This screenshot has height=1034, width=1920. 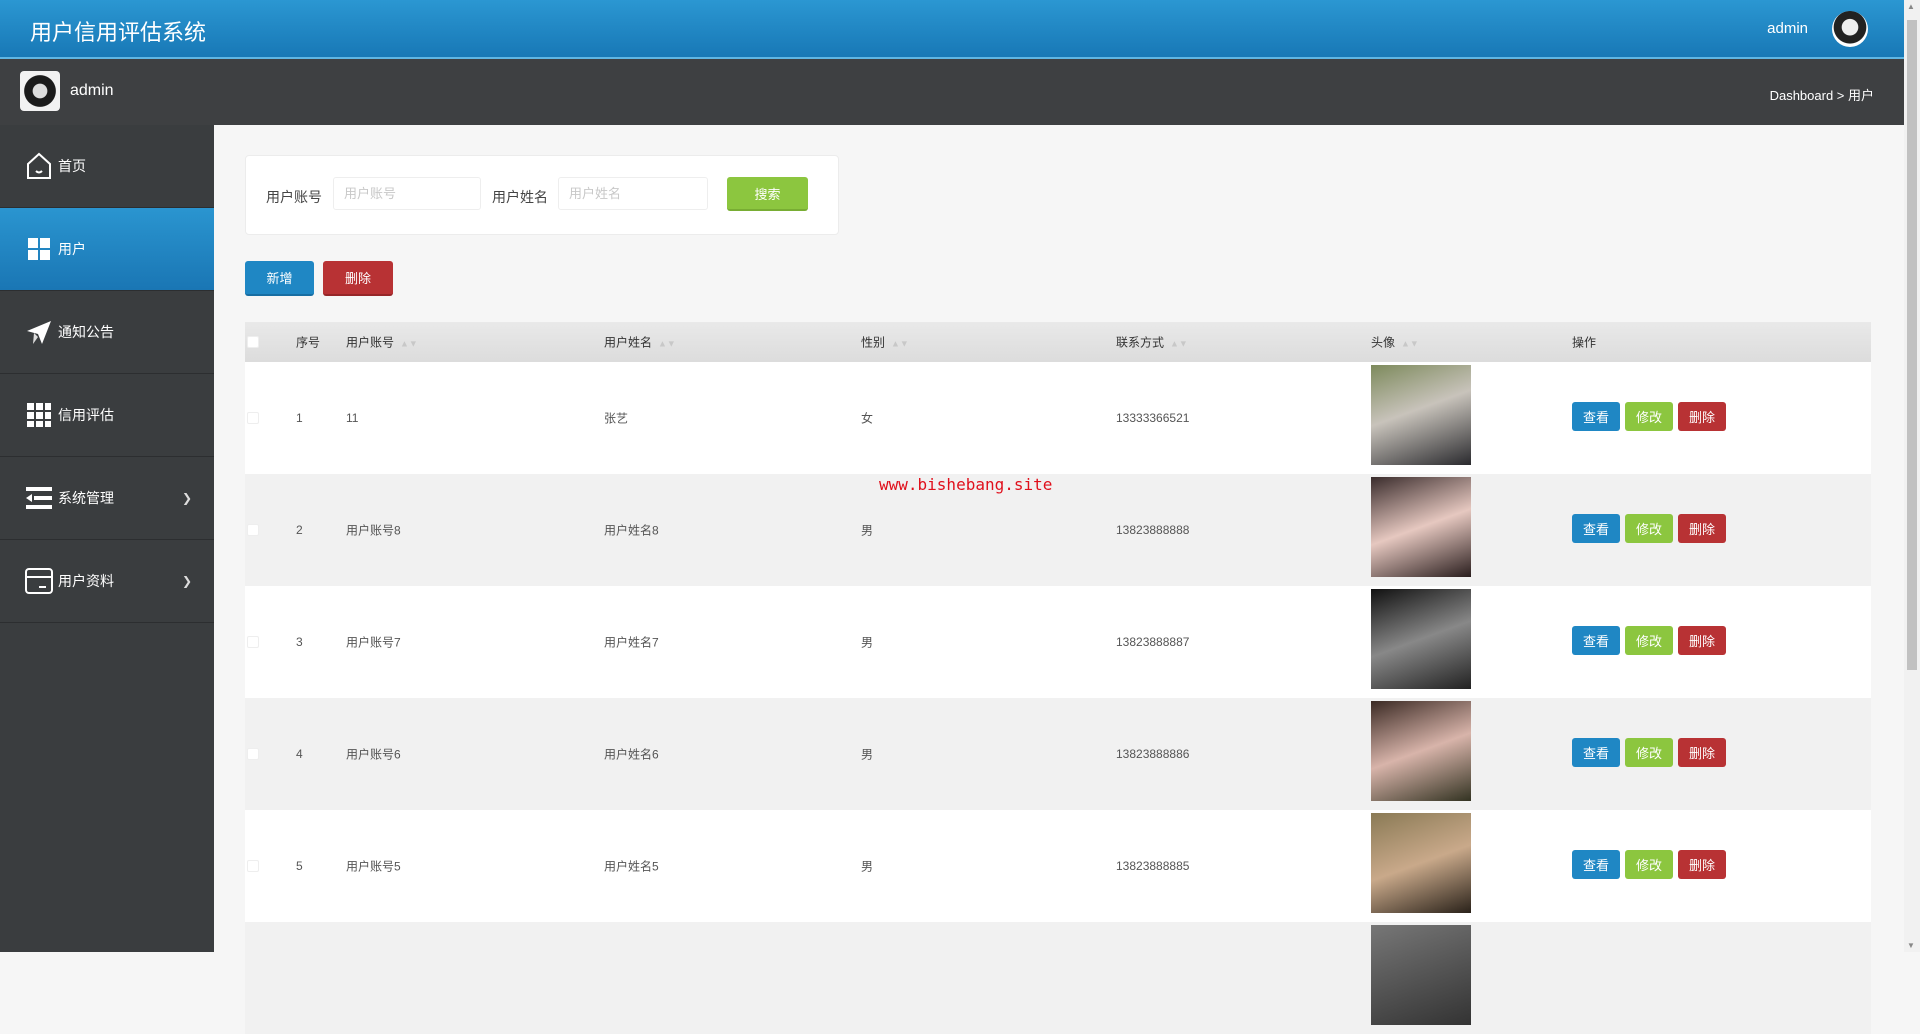 I want to click on row-no: 5, so click(x=299, y=866).